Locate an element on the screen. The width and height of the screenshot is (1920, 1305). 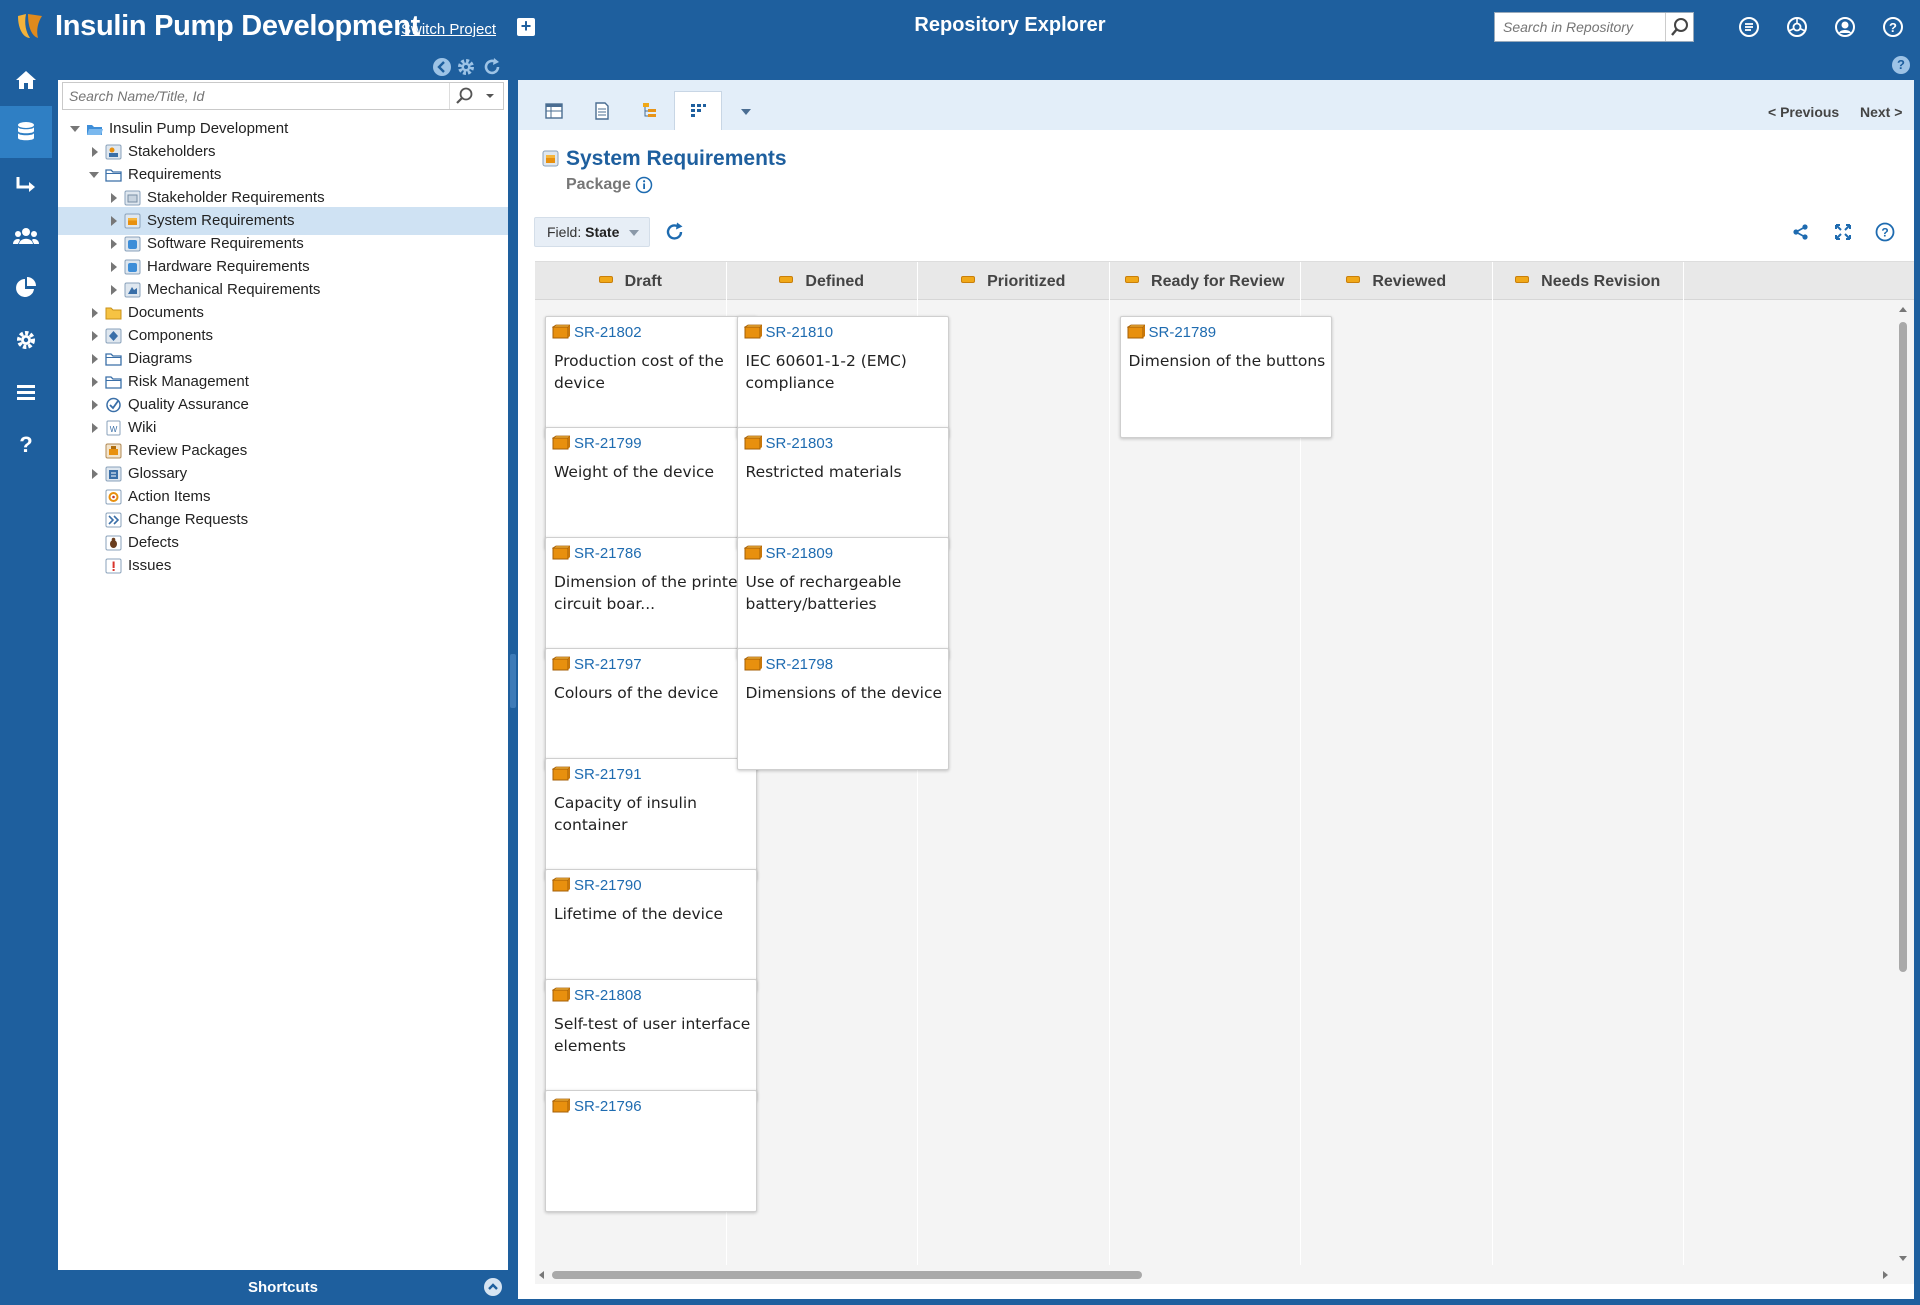
card-id-link: SR-21790 is located at coordinates (608, 885).